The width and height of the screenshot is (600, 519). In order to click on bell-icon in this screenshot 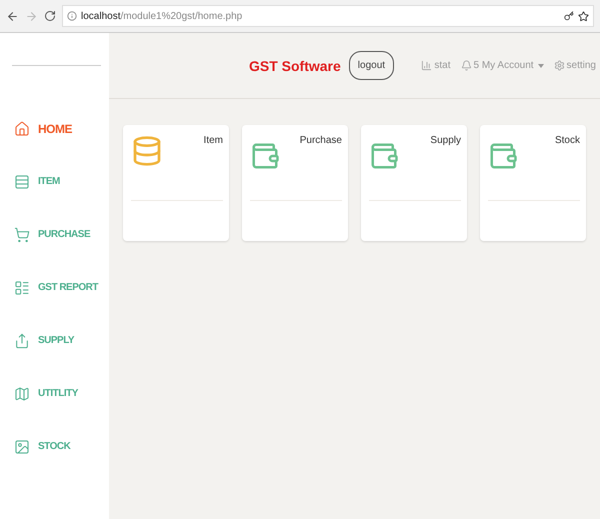, I will do `click(466, 65)`.